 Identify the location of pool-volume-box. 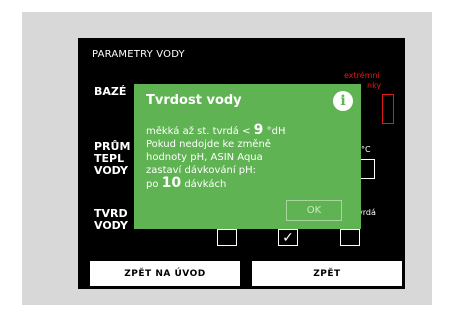
(388, 109).